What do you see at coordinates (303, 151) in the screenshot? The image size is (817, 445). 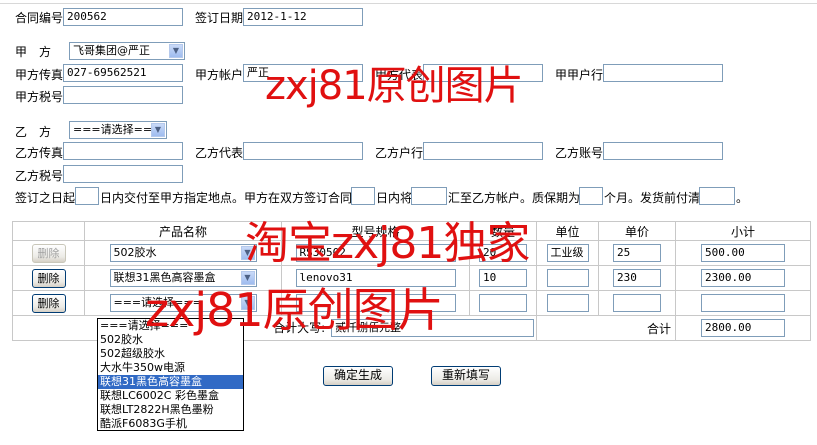 I see `party-b-rep-input` at bounding box center [303, 151].